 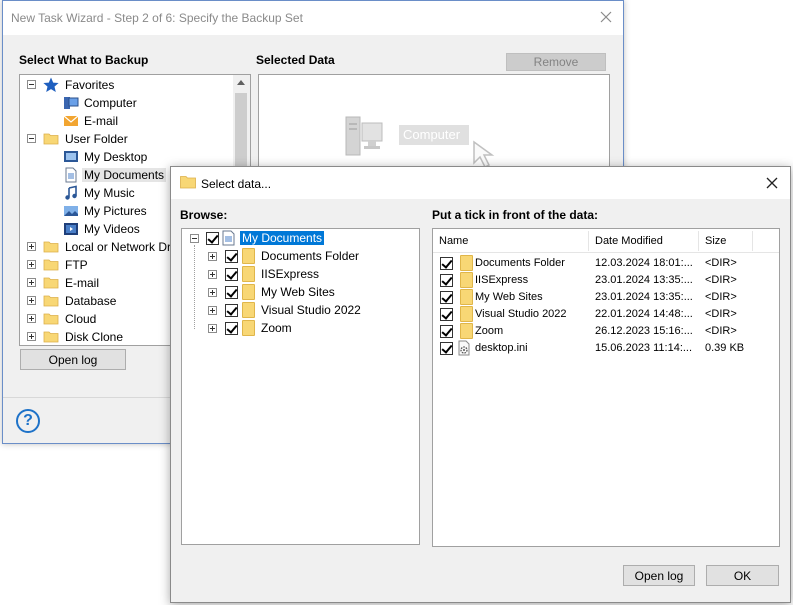 What do you see at coordinates (71, 103) in the screenshot?
I see `computer-icon` at bounding box center [71, 103].